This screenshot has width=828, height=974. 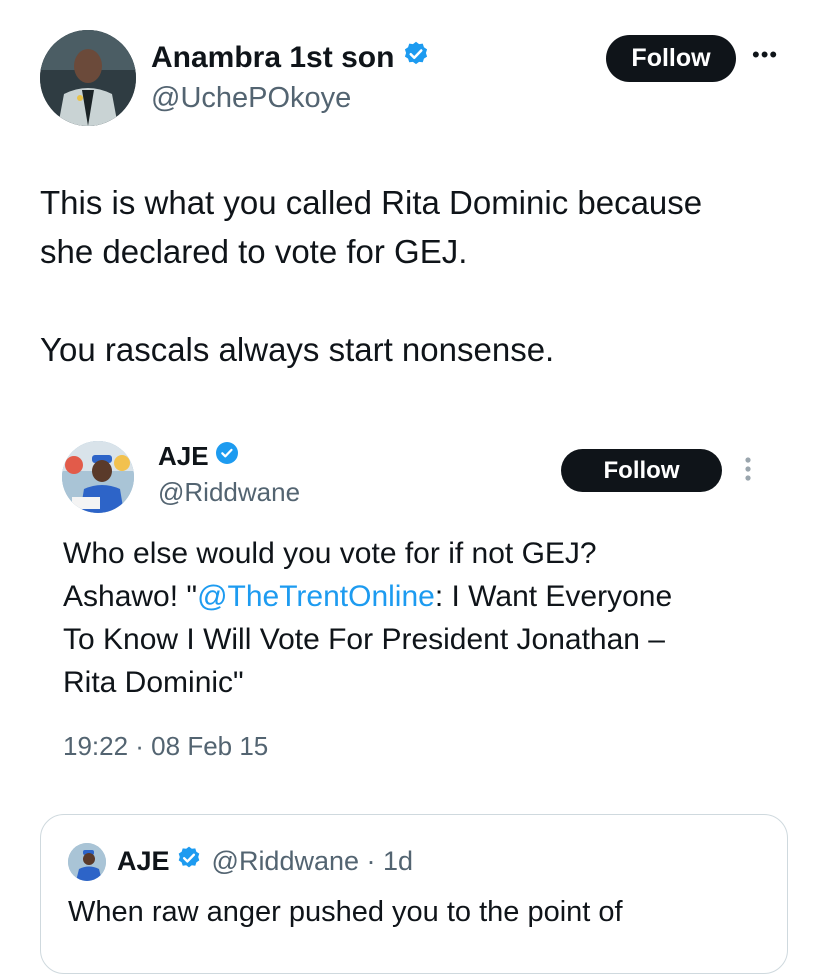 I want to click on author-handle: @UchePOkoye, so click(x=251, y=98).